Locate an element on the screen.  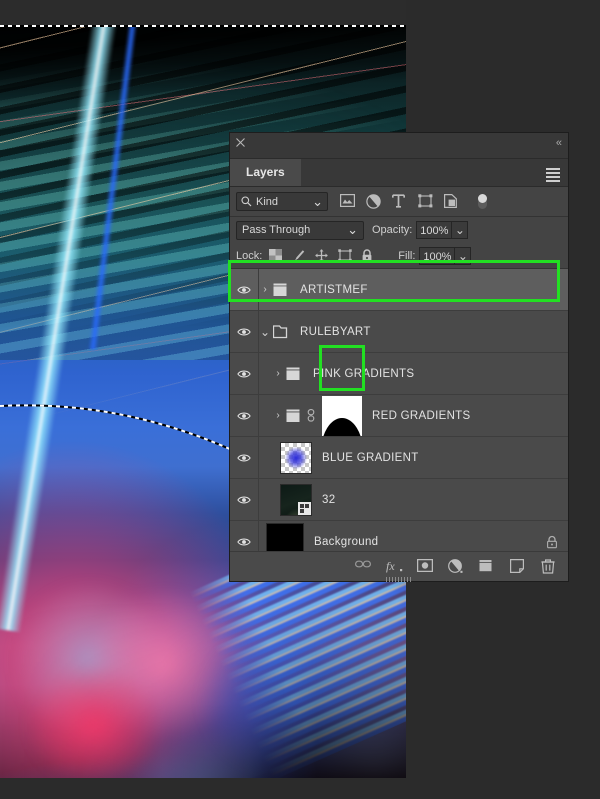
lock-row: Lock: Fill: 100% ⌄ is located at coordinates (399, 256).